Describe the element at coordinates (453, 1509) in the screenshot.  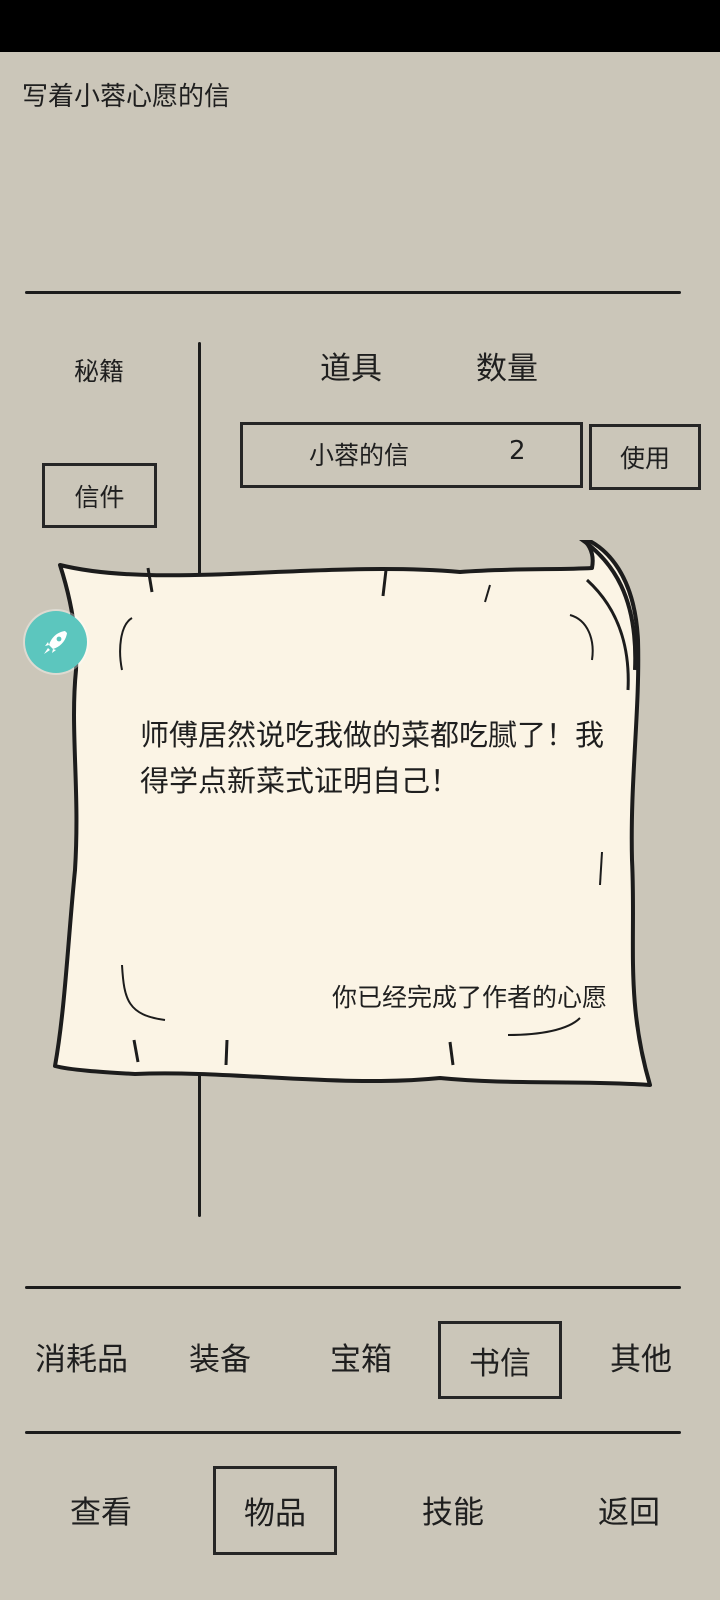
I see `nav-skills: 技能` at that location.